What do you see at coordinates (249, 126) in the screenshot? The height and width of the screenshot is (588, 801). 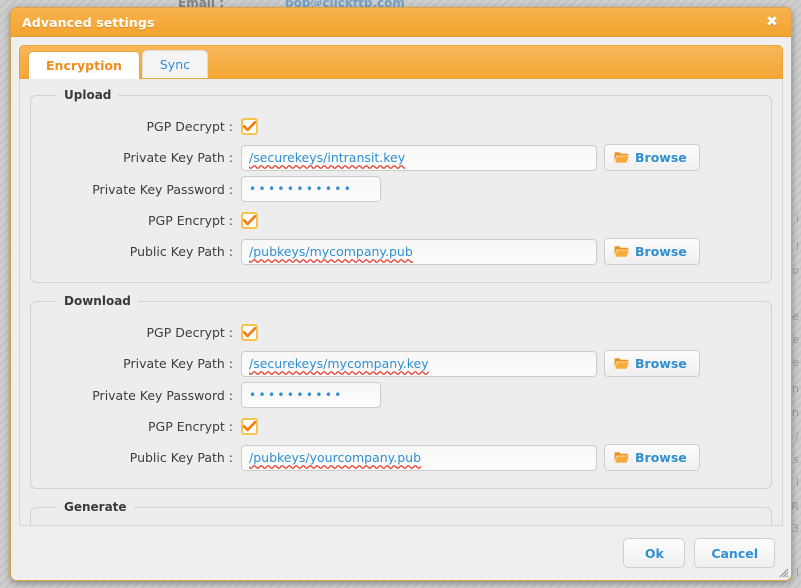 I see `upload-pgp-decrypt-checkbox` at bounding box center [249, 126].